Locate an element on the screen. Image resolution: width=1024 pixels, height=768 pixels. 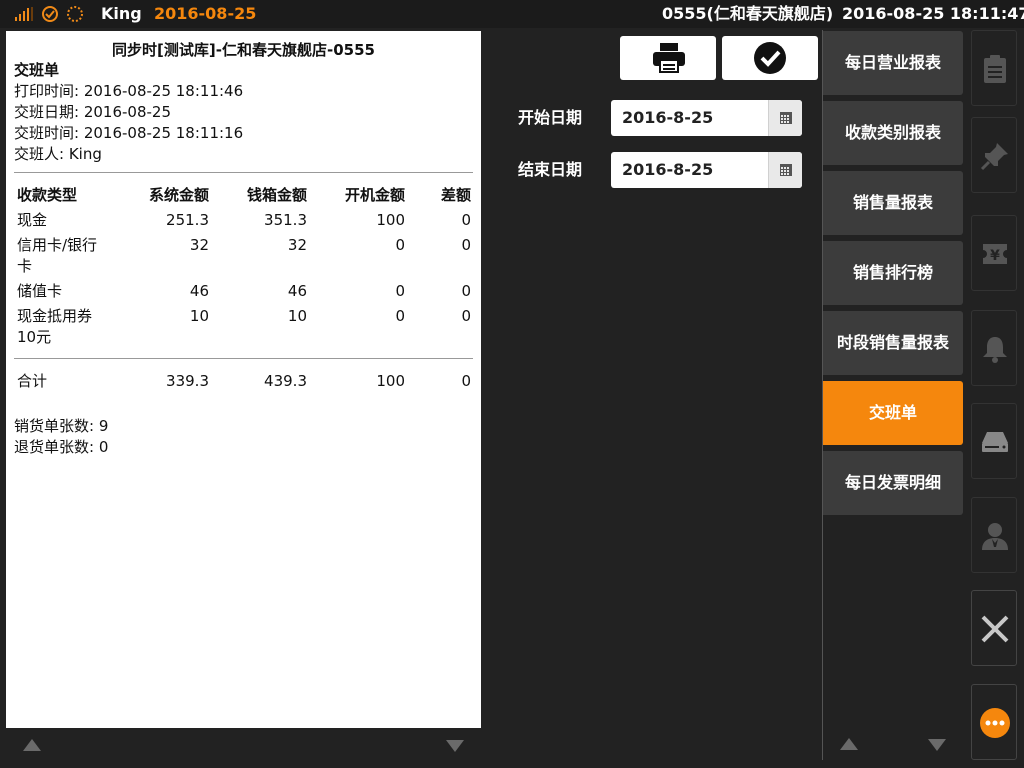
table-header: 收款类型 系统金额 钱箱金额 开机金额 差额 is located at coordinates (243, 196).